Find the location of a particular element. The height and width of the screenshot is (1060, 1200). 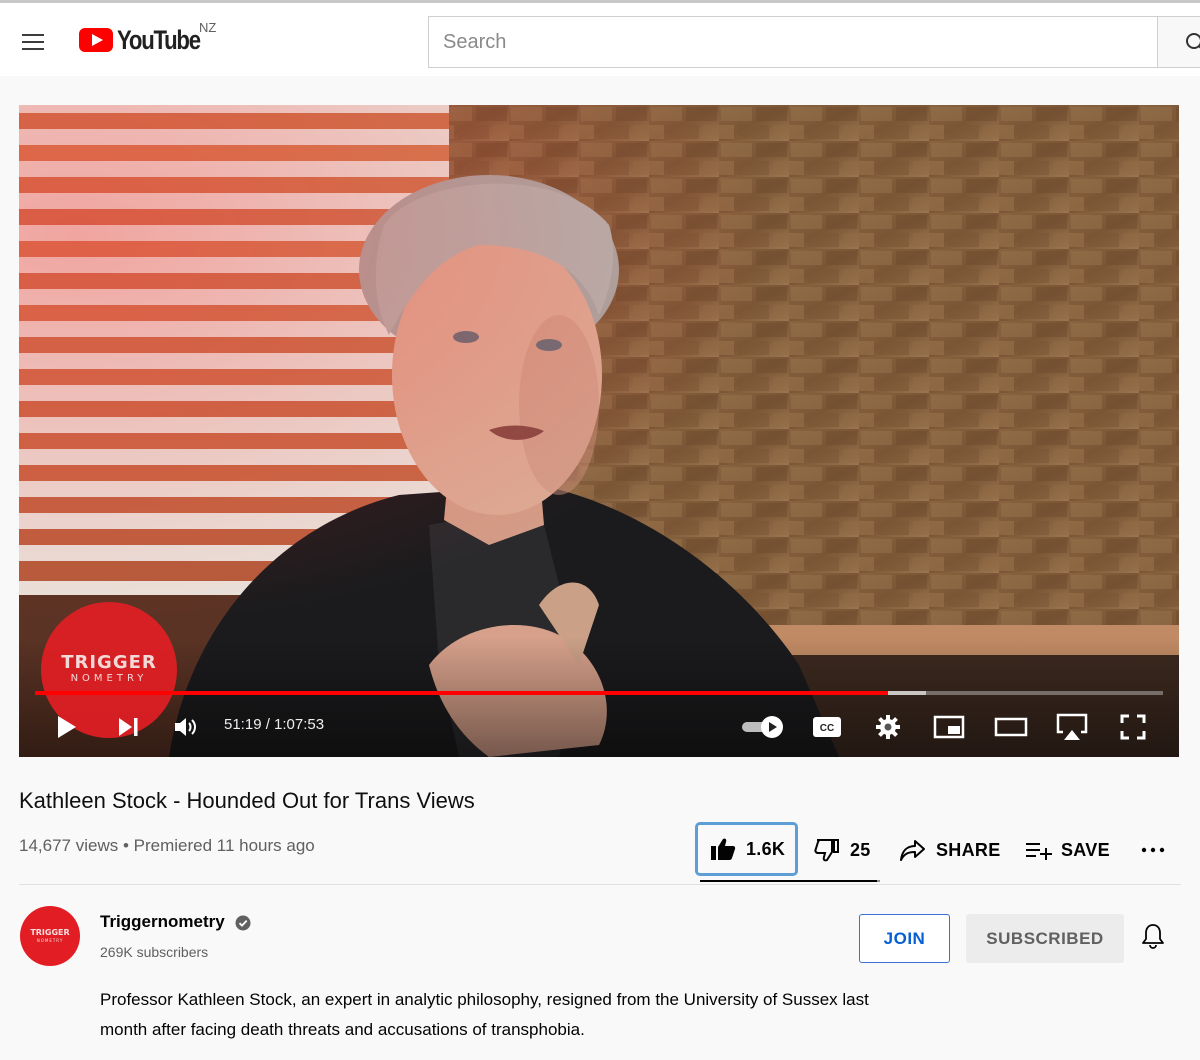

play-icon is located at coordinates (67, 727).